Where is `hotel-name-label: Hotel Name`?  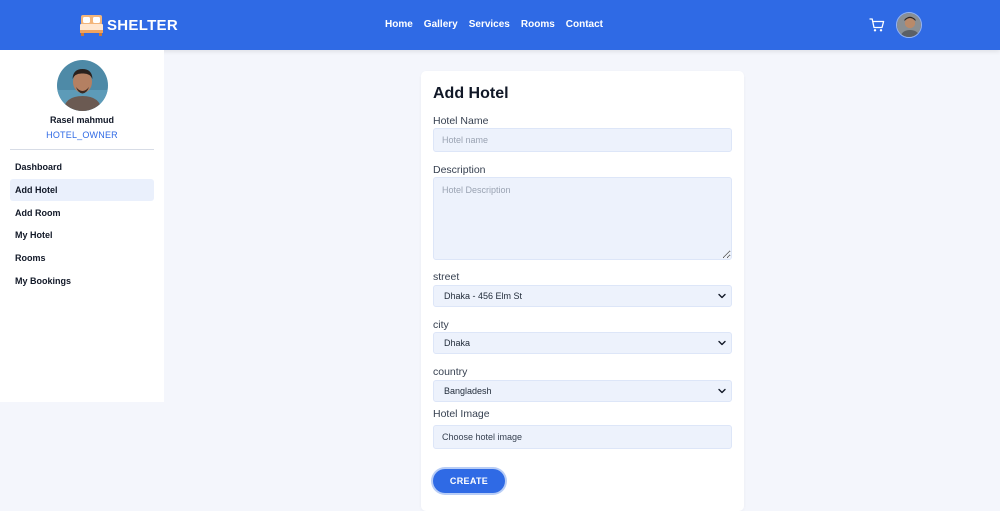 hotel-name-label: Hotel Name is located at coordinates (461, 121).